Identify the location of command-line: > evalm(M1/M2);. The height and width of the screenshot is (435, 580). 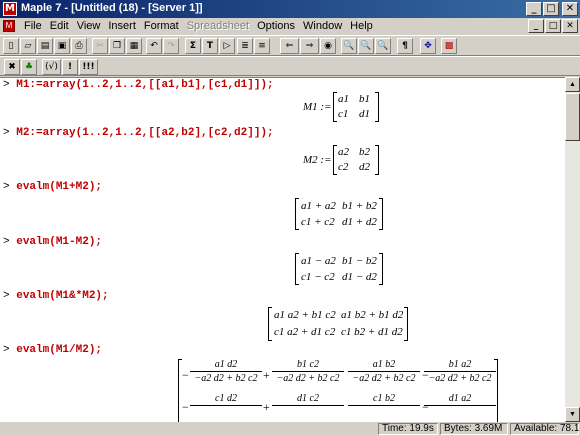
(52, 350).